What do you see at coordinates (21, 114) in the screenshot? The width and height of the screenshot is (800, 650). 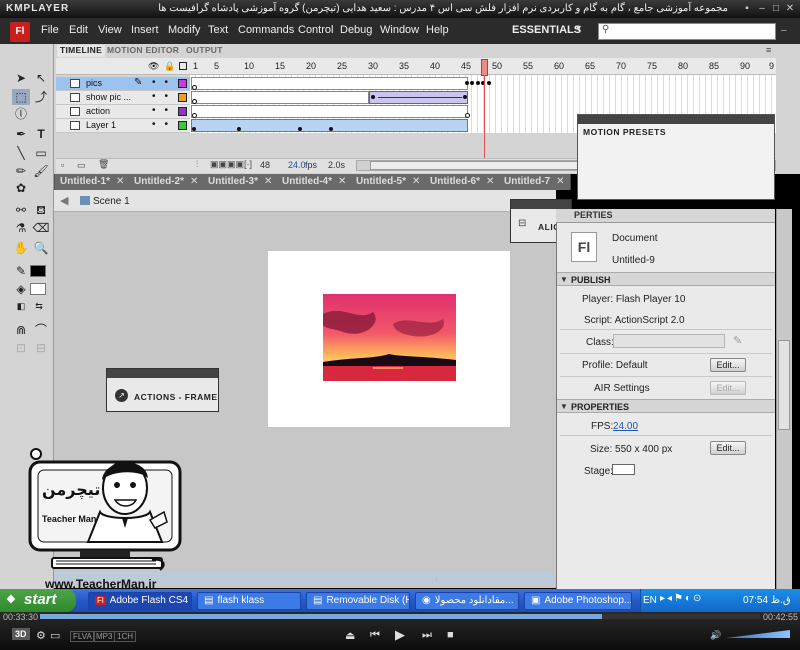 I see `lasso-tool-icon: ⓛ` at bounding box center [21, 114].